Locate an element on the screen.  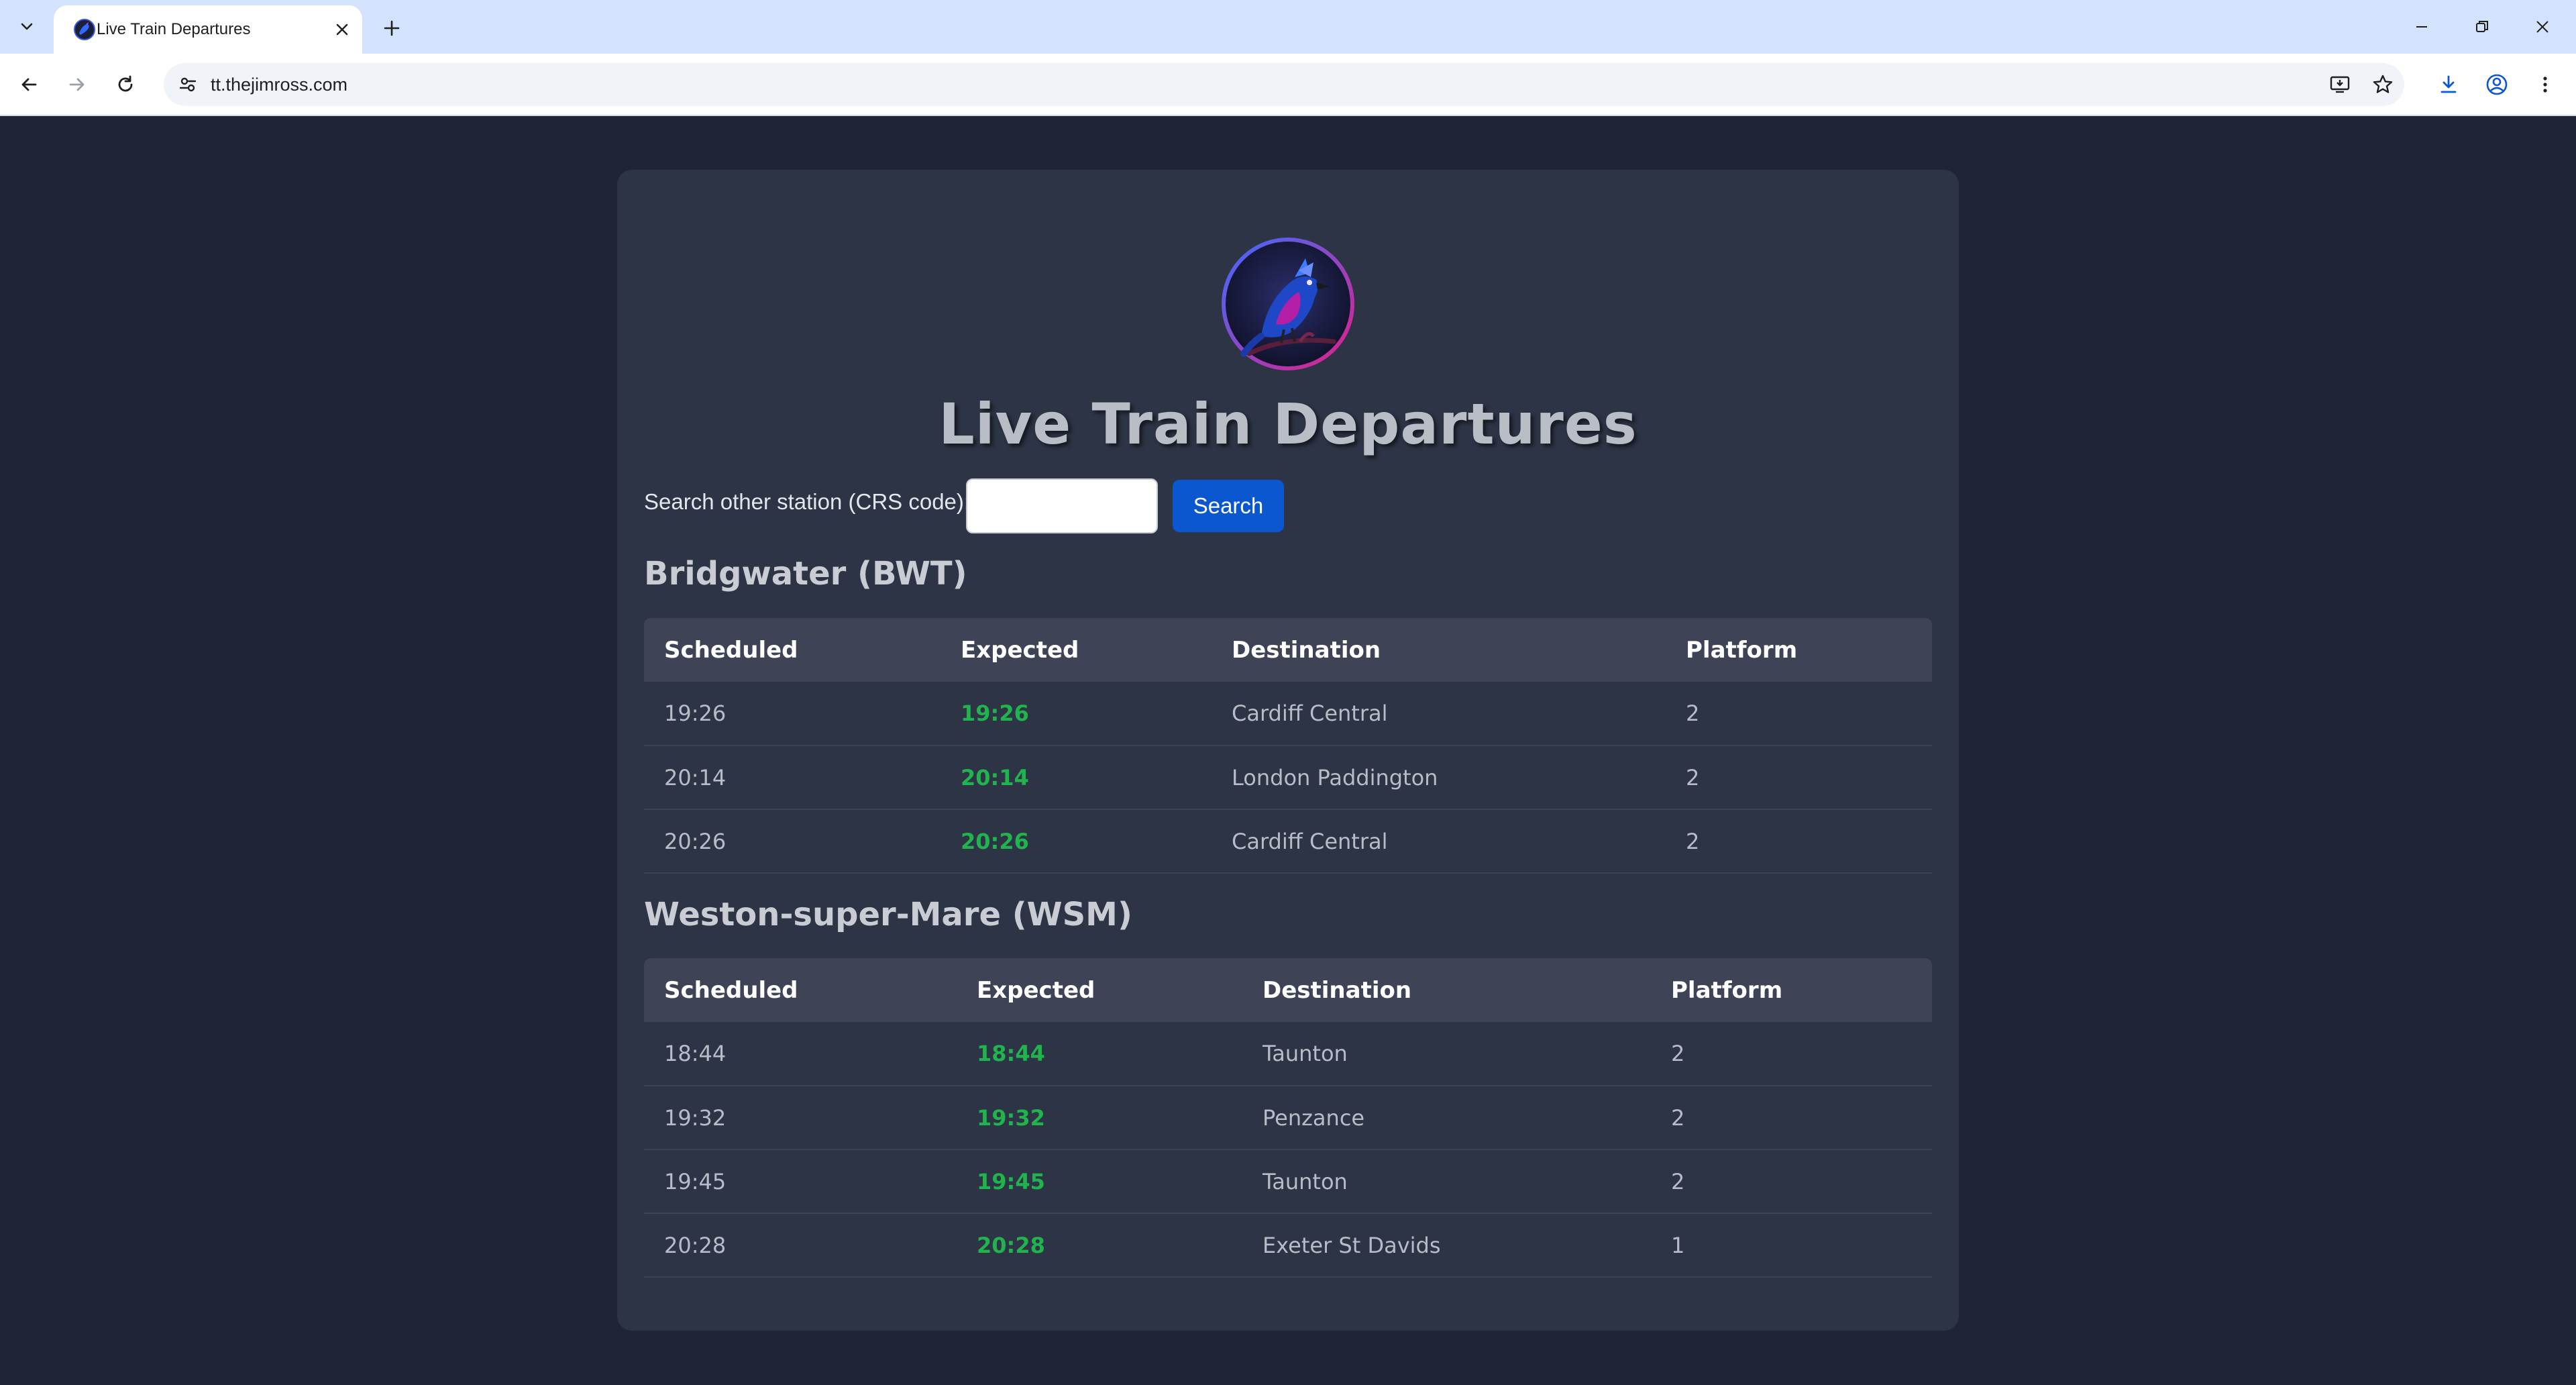
arrow-left-icon is located at coordinates (29, 84).